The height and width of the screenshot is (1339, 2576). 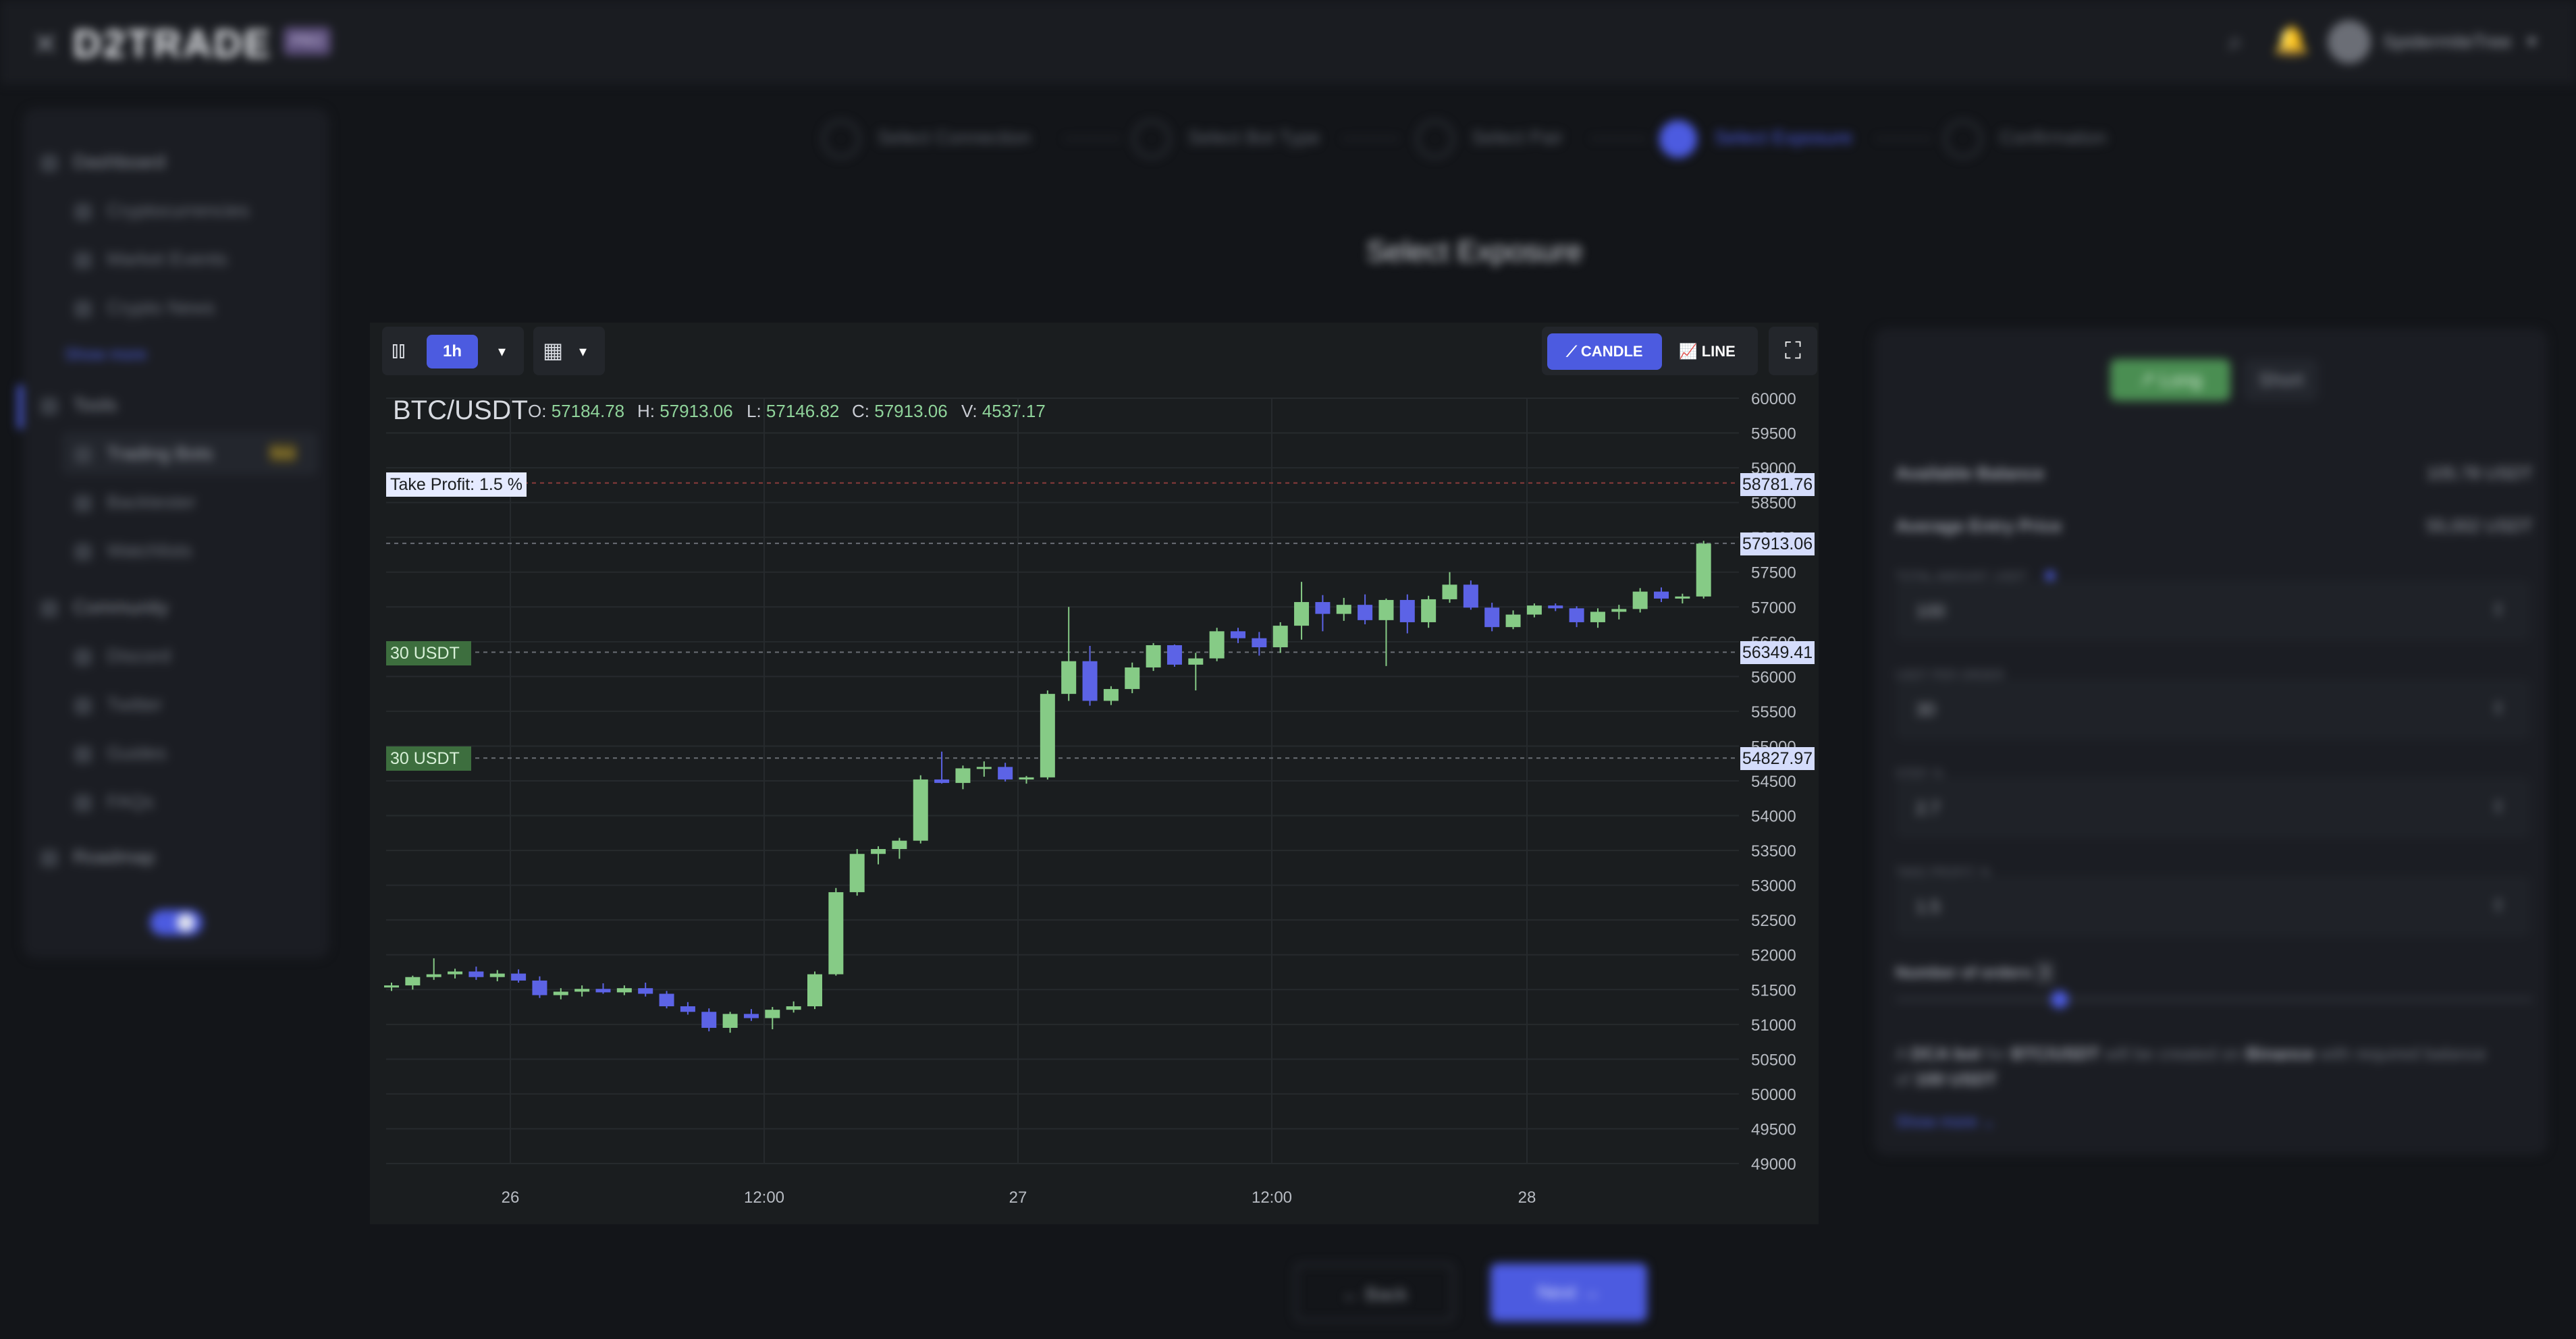 I want to click on trend-up-icon: ↗, so click(x=2149, y=379).